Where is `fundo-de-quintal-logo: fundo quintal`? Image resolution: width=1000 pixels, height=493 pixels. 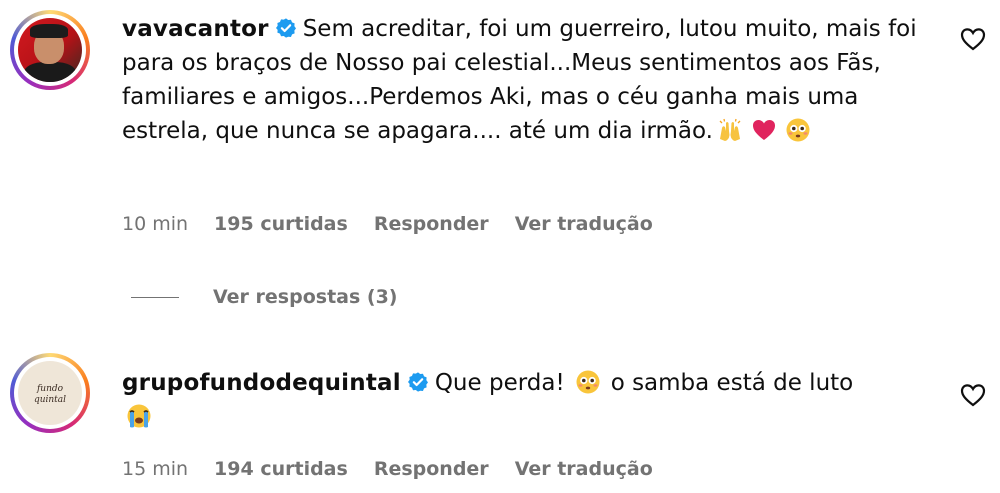 fundo-de-quintal-logo: fundo quintal is located at coordinates (50, 394).